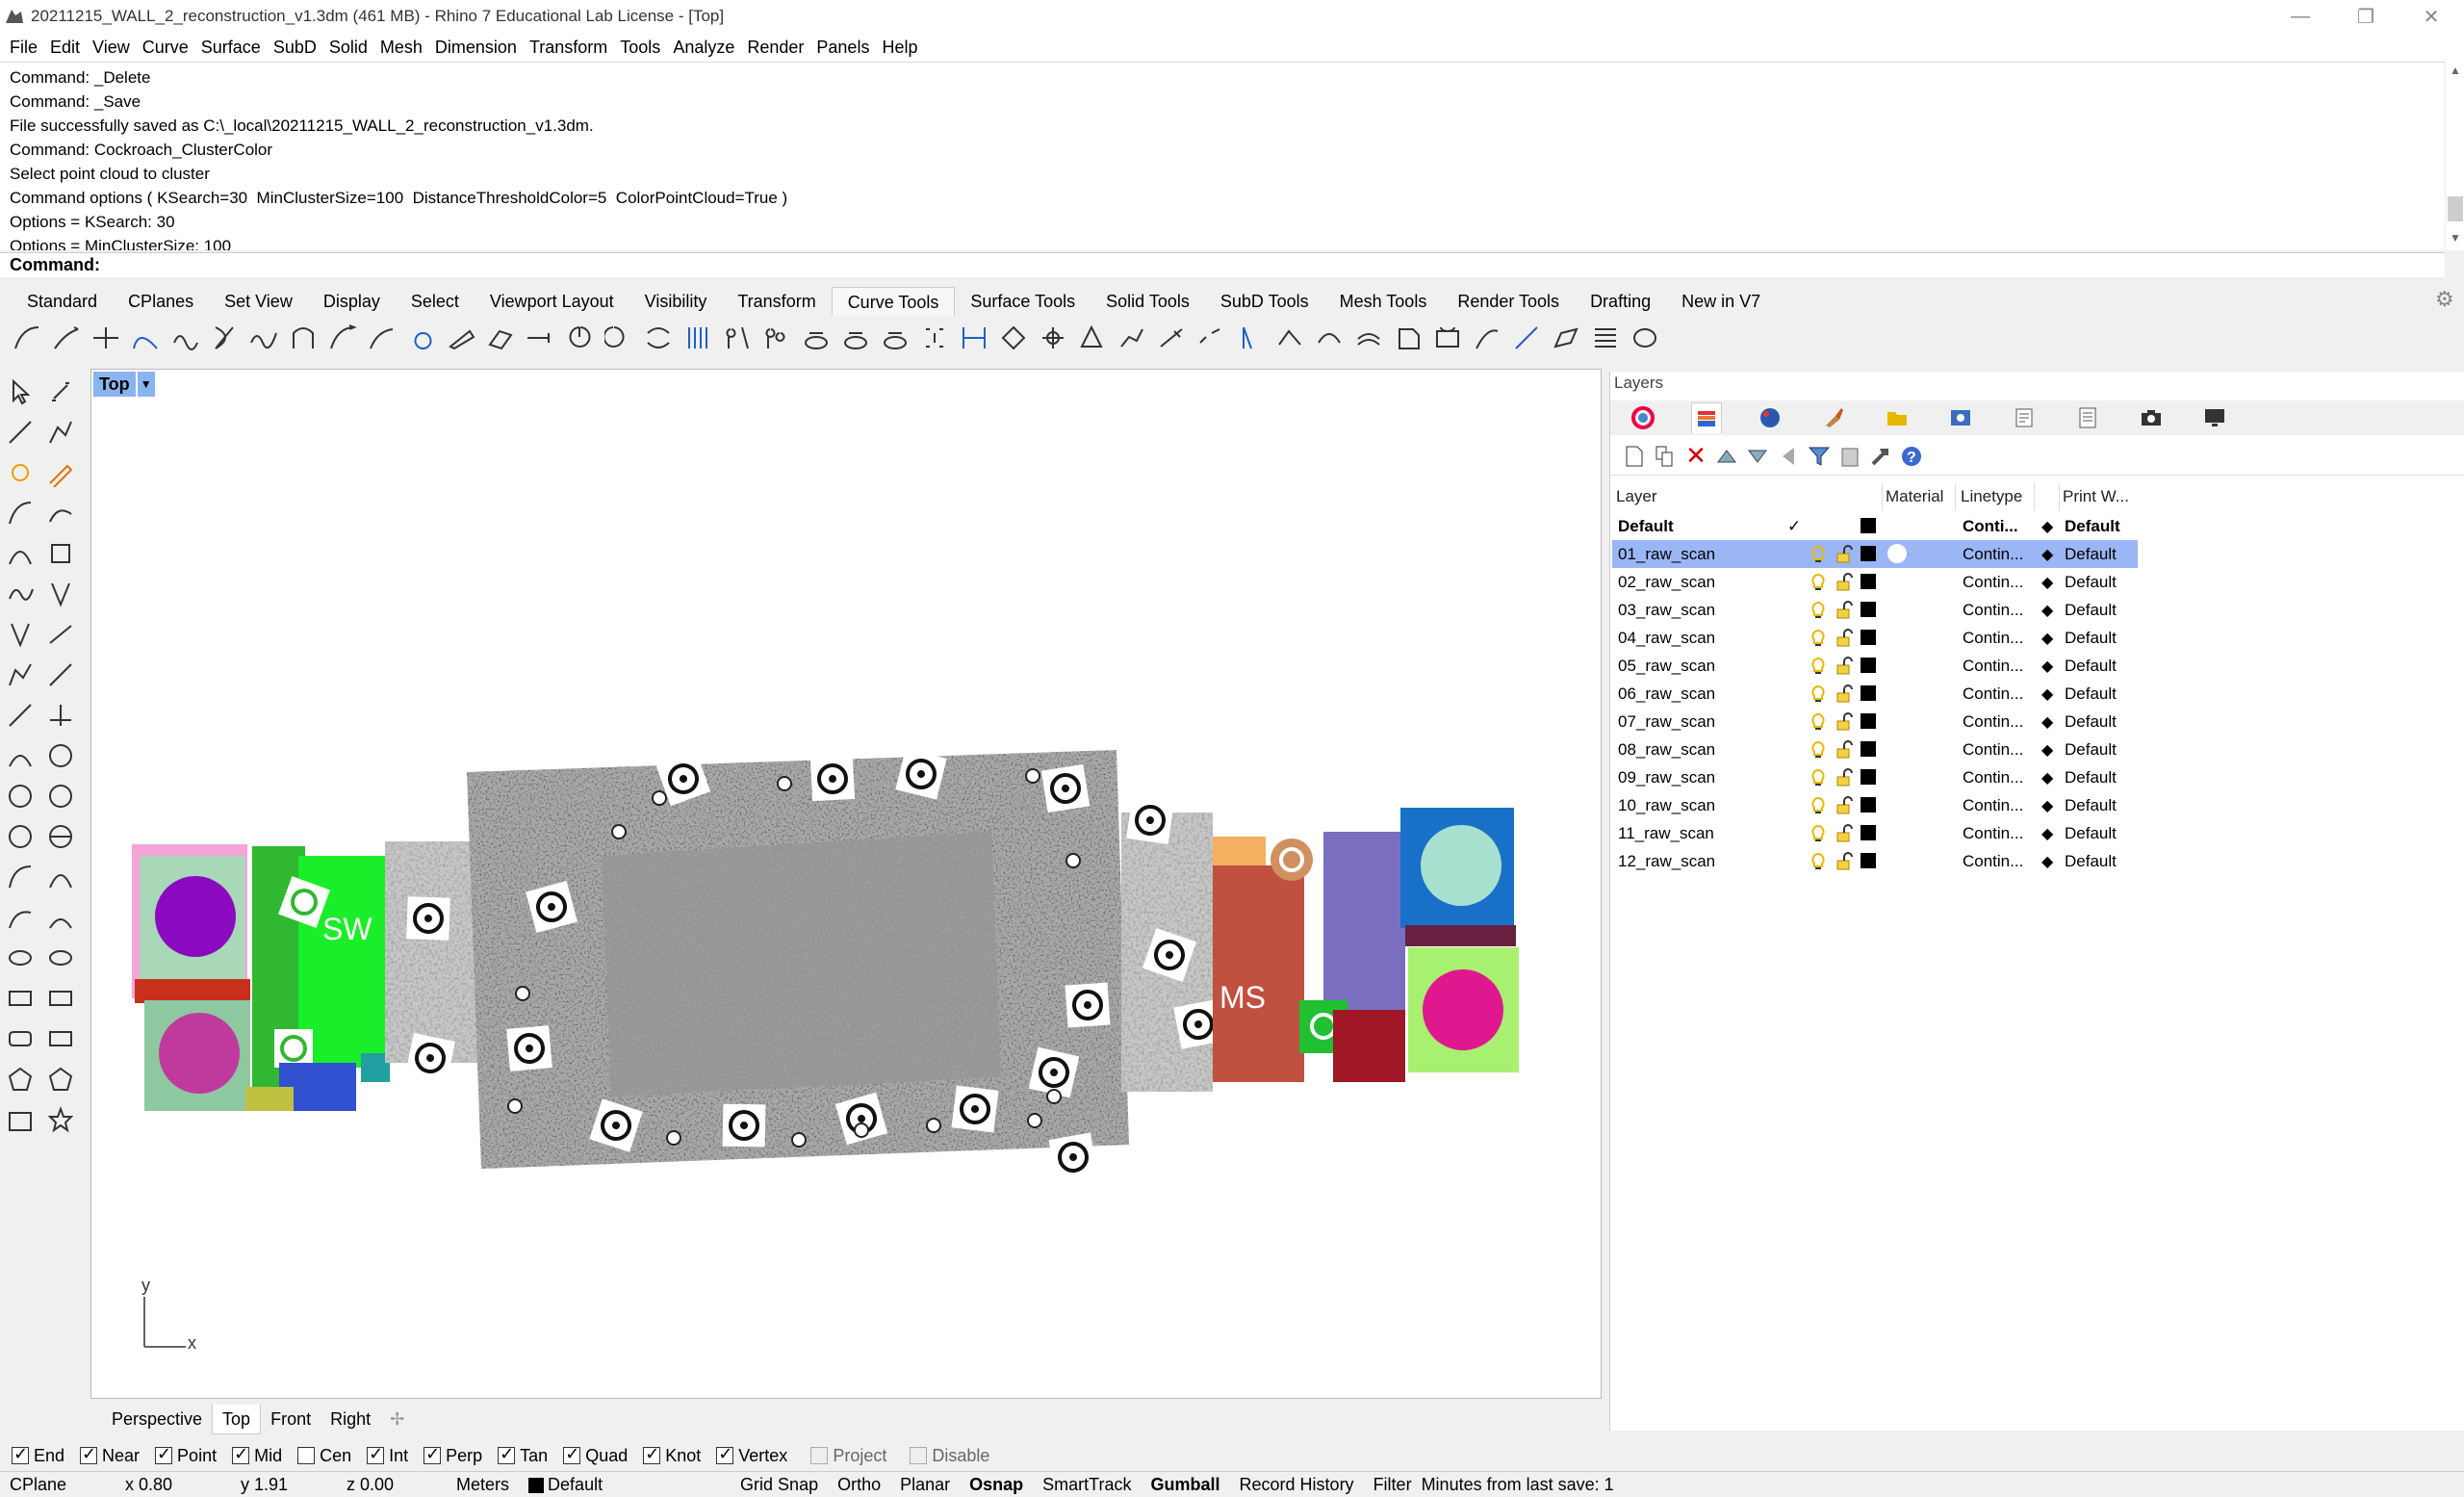 Image resolution: width=2464 pixels, height=1497 pixels. What do you see at coordinates (848, 1456) in the screenshot?
I see `osnap-project: Project` at bounding box center [848, 1456].